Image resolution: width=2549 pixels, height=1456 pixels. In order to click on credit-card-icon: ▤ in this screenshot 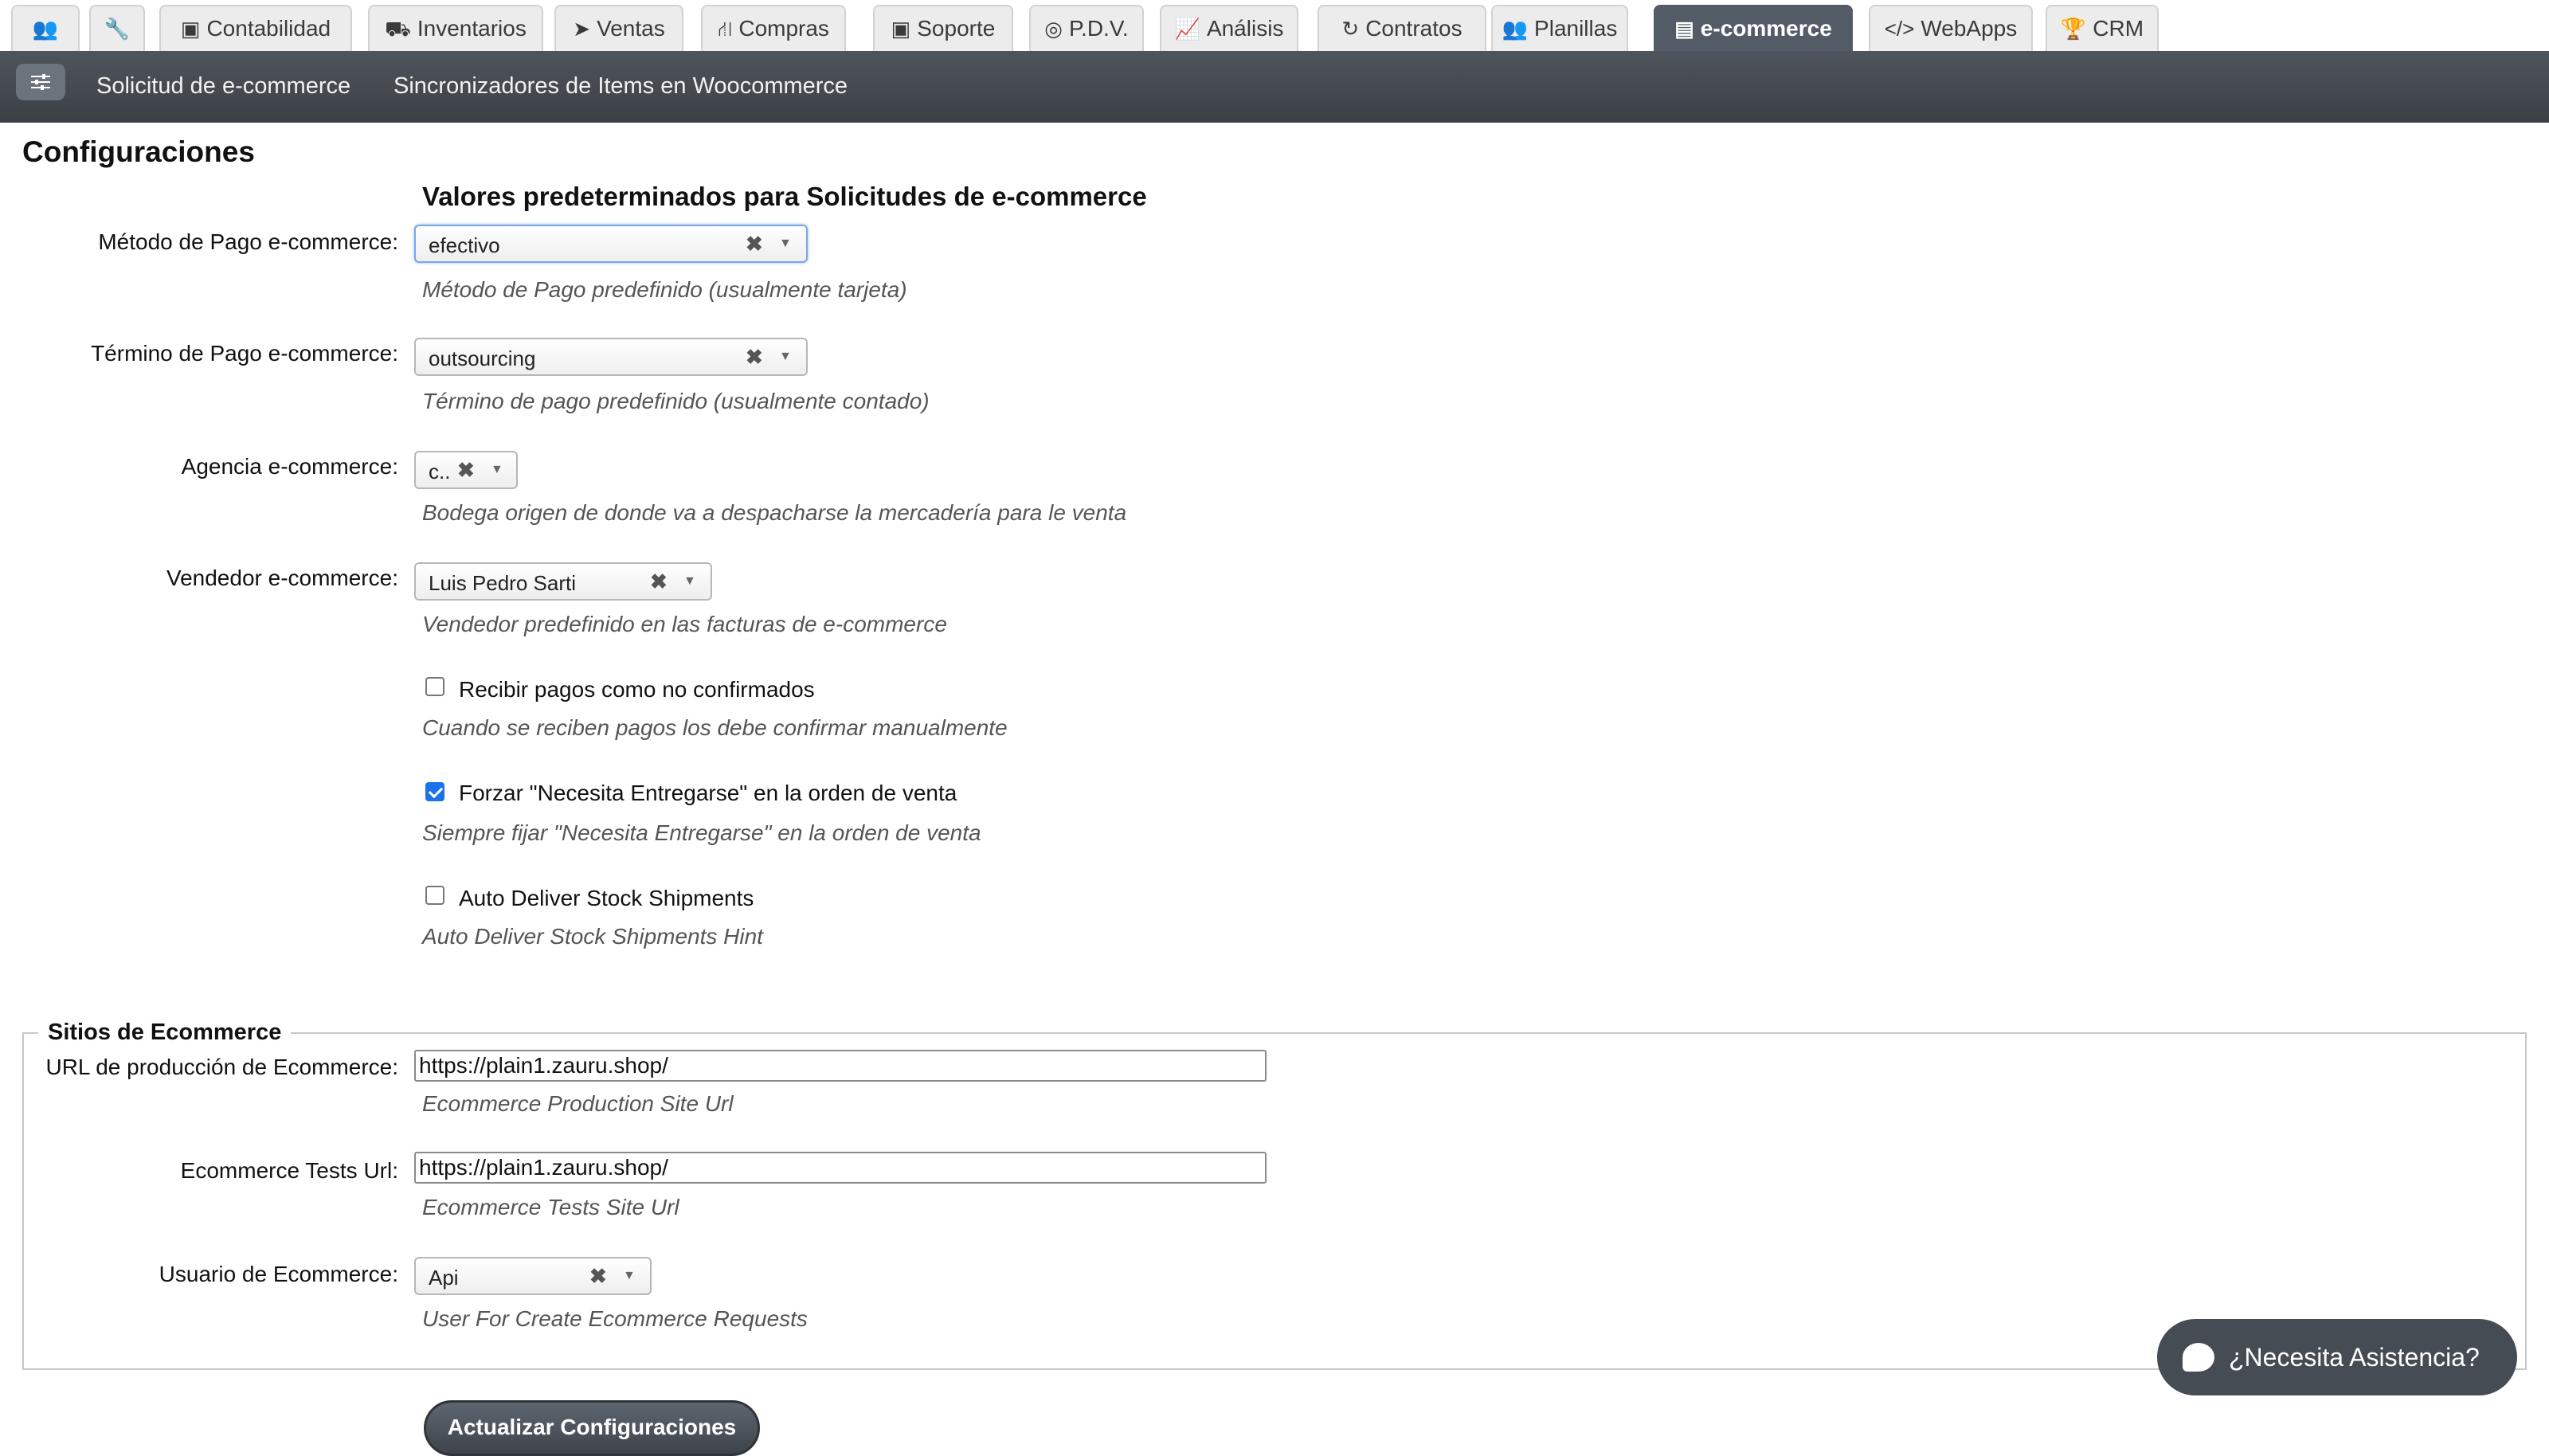, I will do `click(1684, 29)`.